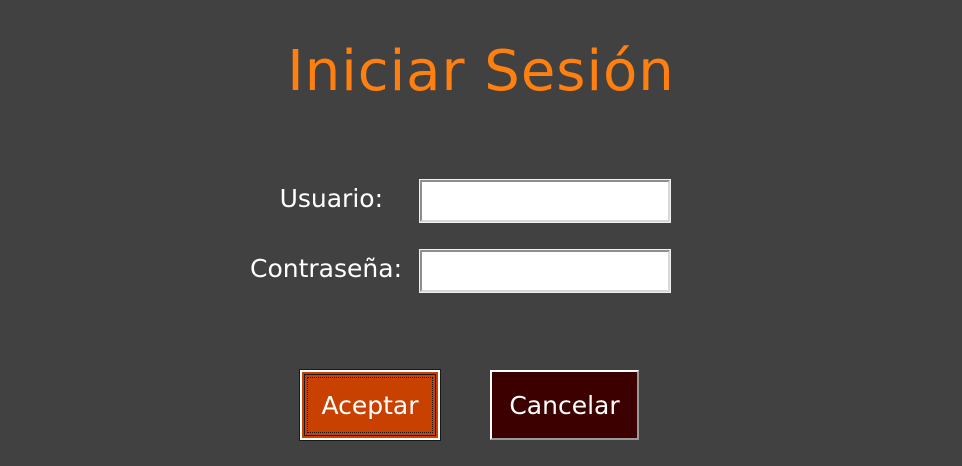  I want to click on cancel-button: Cancelar, so click(564, 405).